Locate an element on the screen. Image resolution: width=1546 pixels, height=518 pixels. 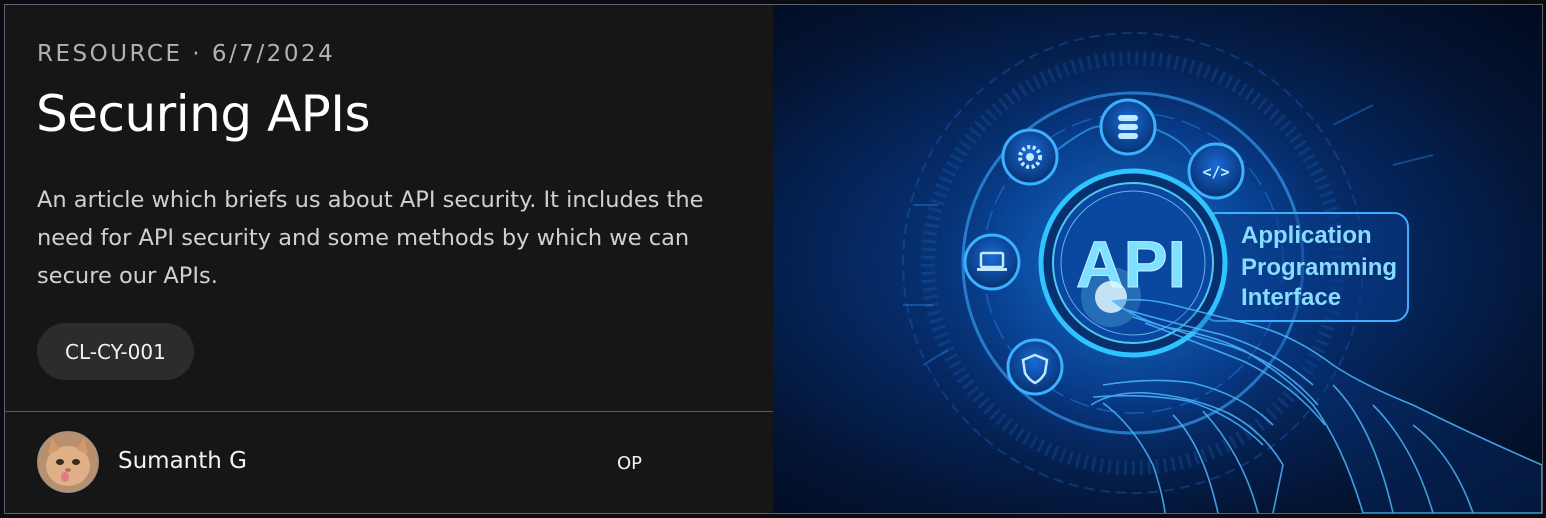
post-date: 6/7/2024 is located at coordinates (273, 54).